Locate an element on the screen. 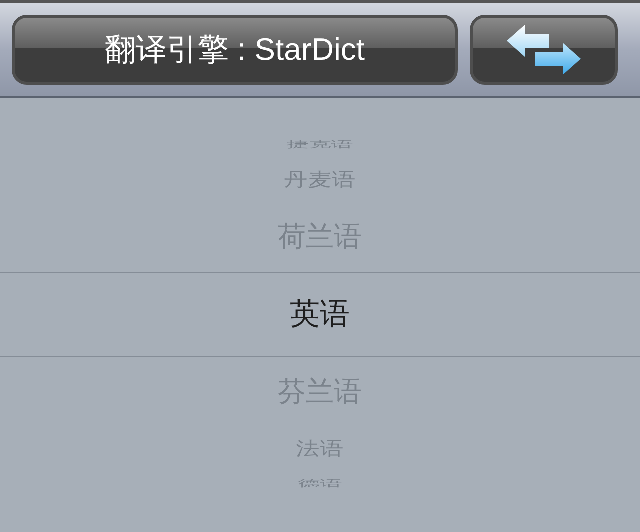 Image resolution: width=640 pixels, height=532 pixels. language-option: 英语 is located at coordinates (320, 315).